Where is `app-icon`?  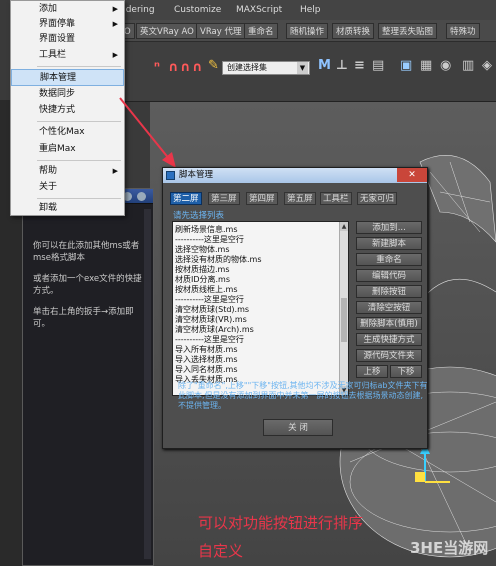 app-icon is located at coordinates (170, 175).